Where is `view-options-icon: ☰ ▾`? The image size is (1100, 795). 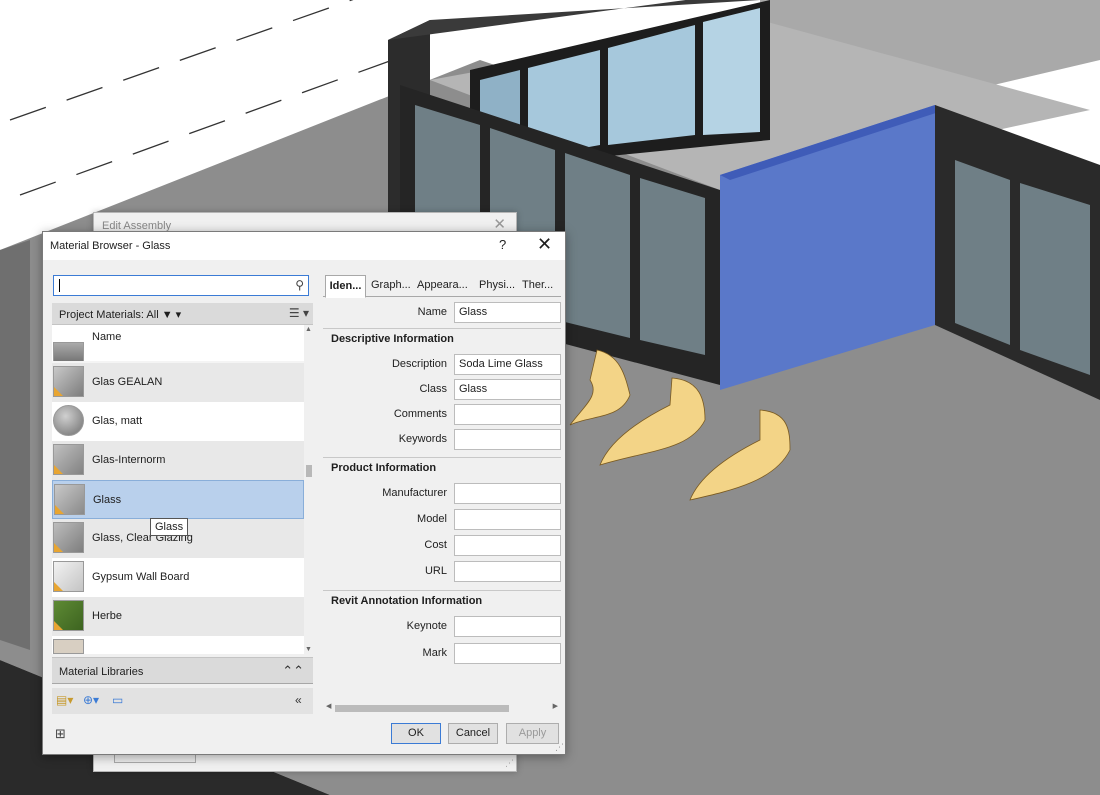 view-options-icon: ☰ ▾ is located at coordinates (299, 313).